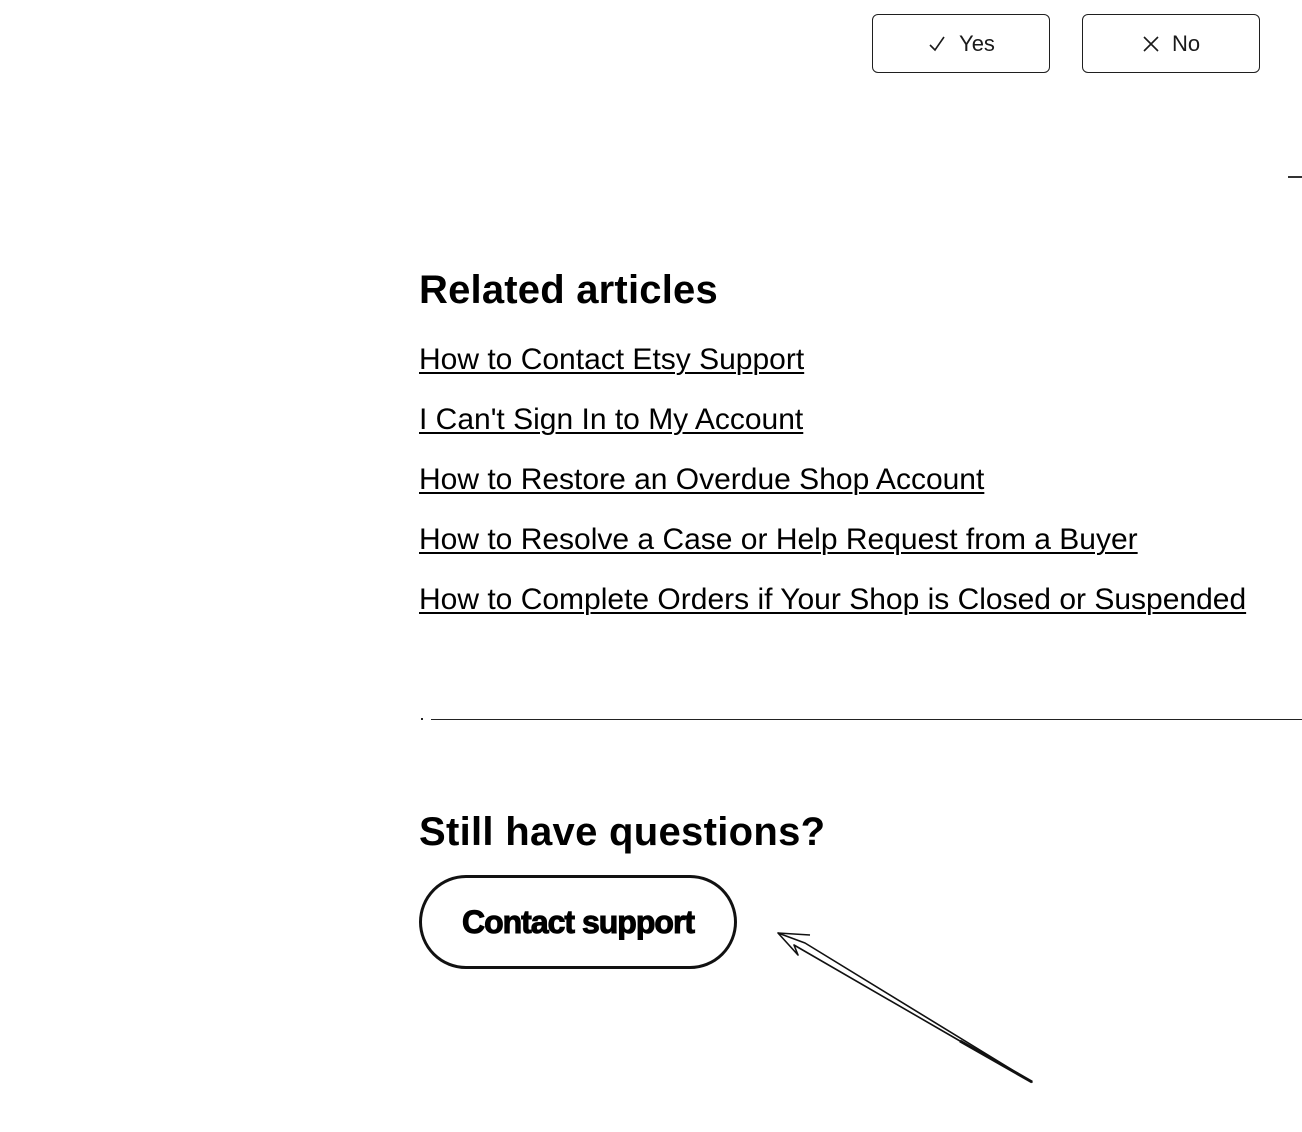  Describe the element at coordinates (1295, 177) in the screenshot. I see `divider-fragment` at that location.